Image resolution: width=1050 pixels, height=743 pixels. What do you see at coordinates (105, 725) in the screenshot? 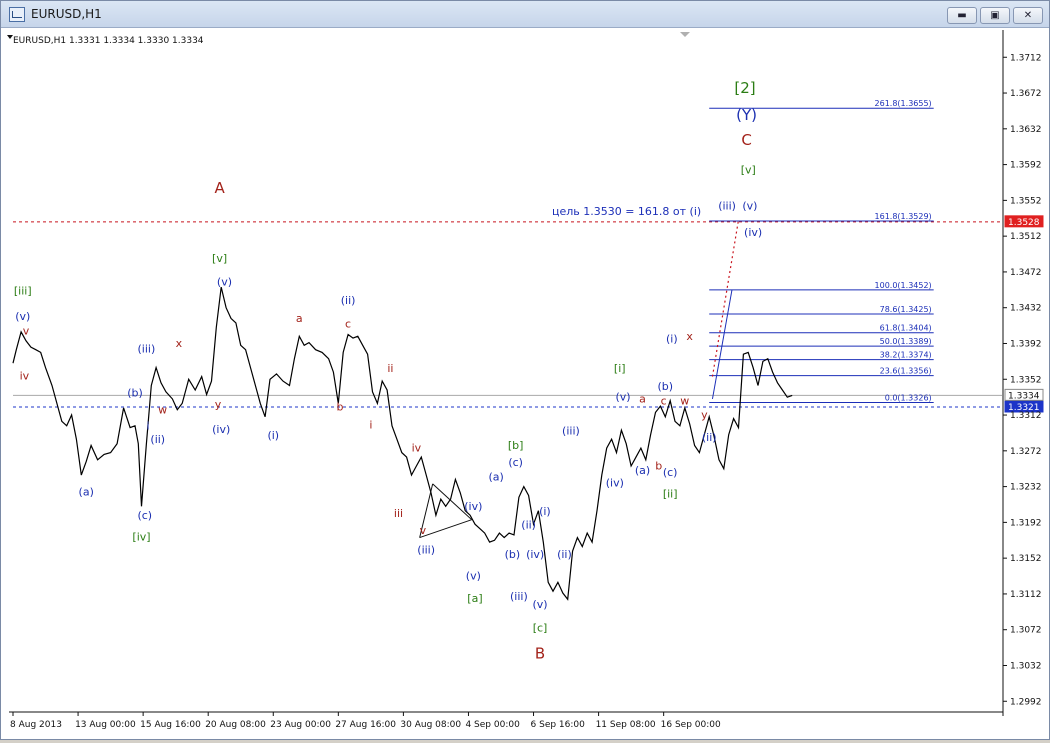
I see `x-tick-label: 13 Aug 00:00` at bounding box center [105, 725].